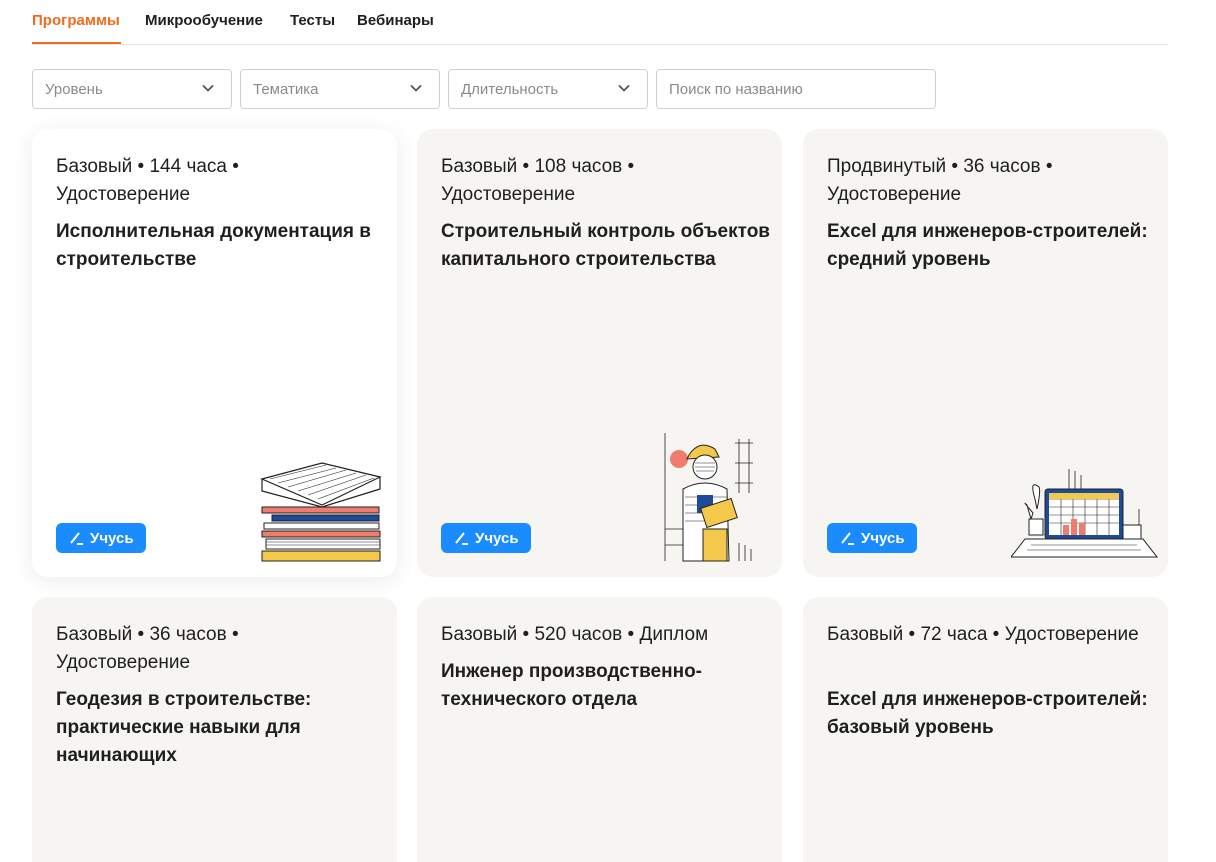 Image resolution: width=1216 pixels, height=862 pixels. What do you see at coordinates (600, 22) in the screenshot?
I see `tab-bar: Программы Микрообучение Тесты Вебинары` at bounding box center [600, 22].